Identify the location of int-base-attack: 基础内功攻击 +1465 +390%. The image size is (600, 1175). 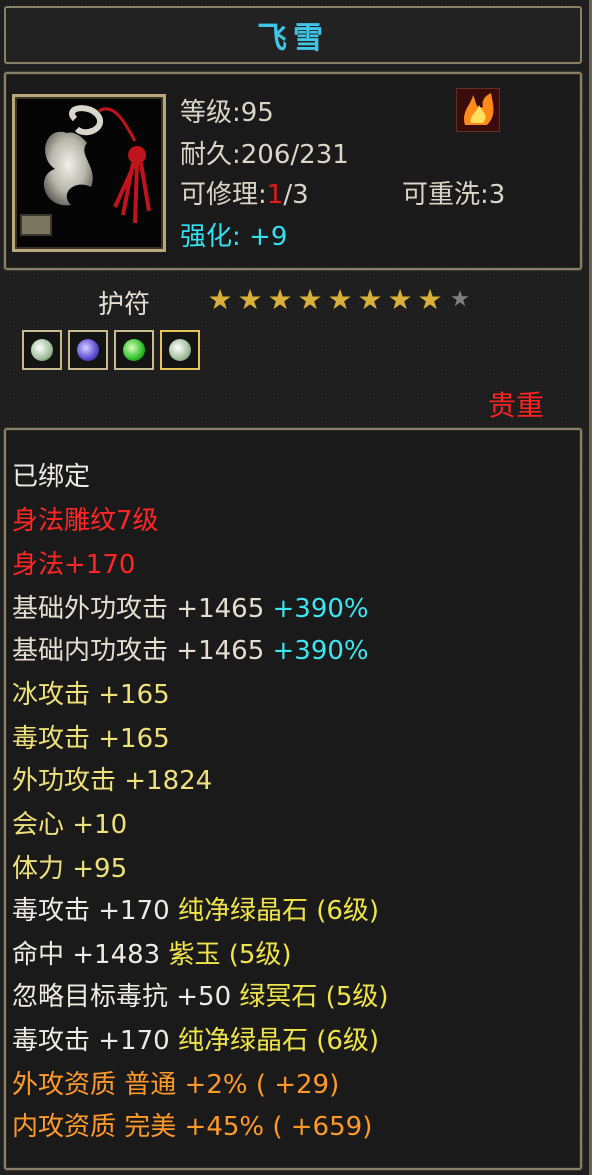
(190, 648).